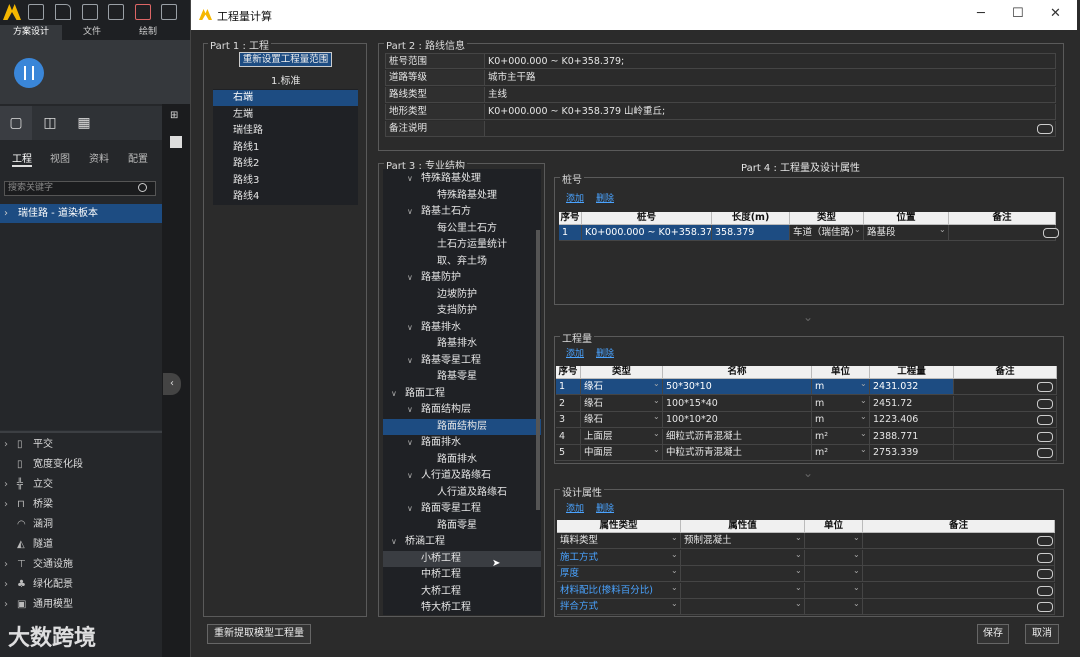 The width and height of the screenshot is (1080, 657). Describe the element at coordinates (462, 344) in the screenshot. I see `tree-item: 路基排水` at that location.